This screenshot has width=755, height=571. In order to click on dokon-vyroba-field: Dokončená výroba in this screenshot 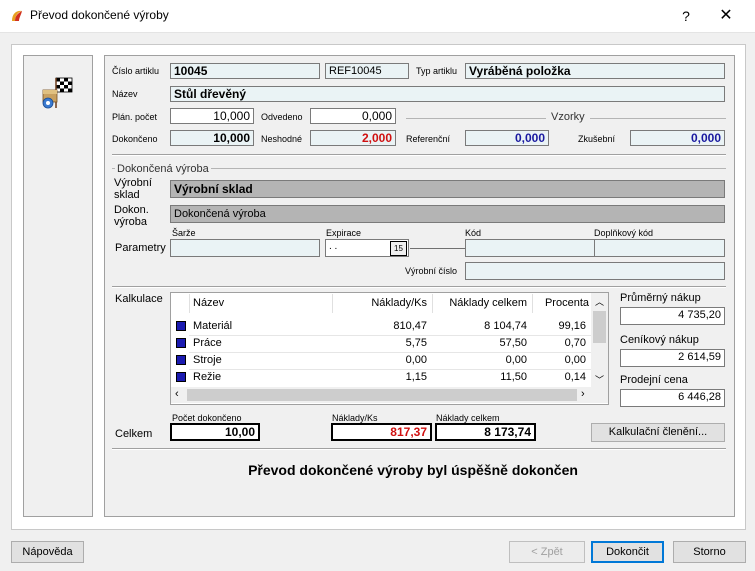, I will do `click(447, 214)`.